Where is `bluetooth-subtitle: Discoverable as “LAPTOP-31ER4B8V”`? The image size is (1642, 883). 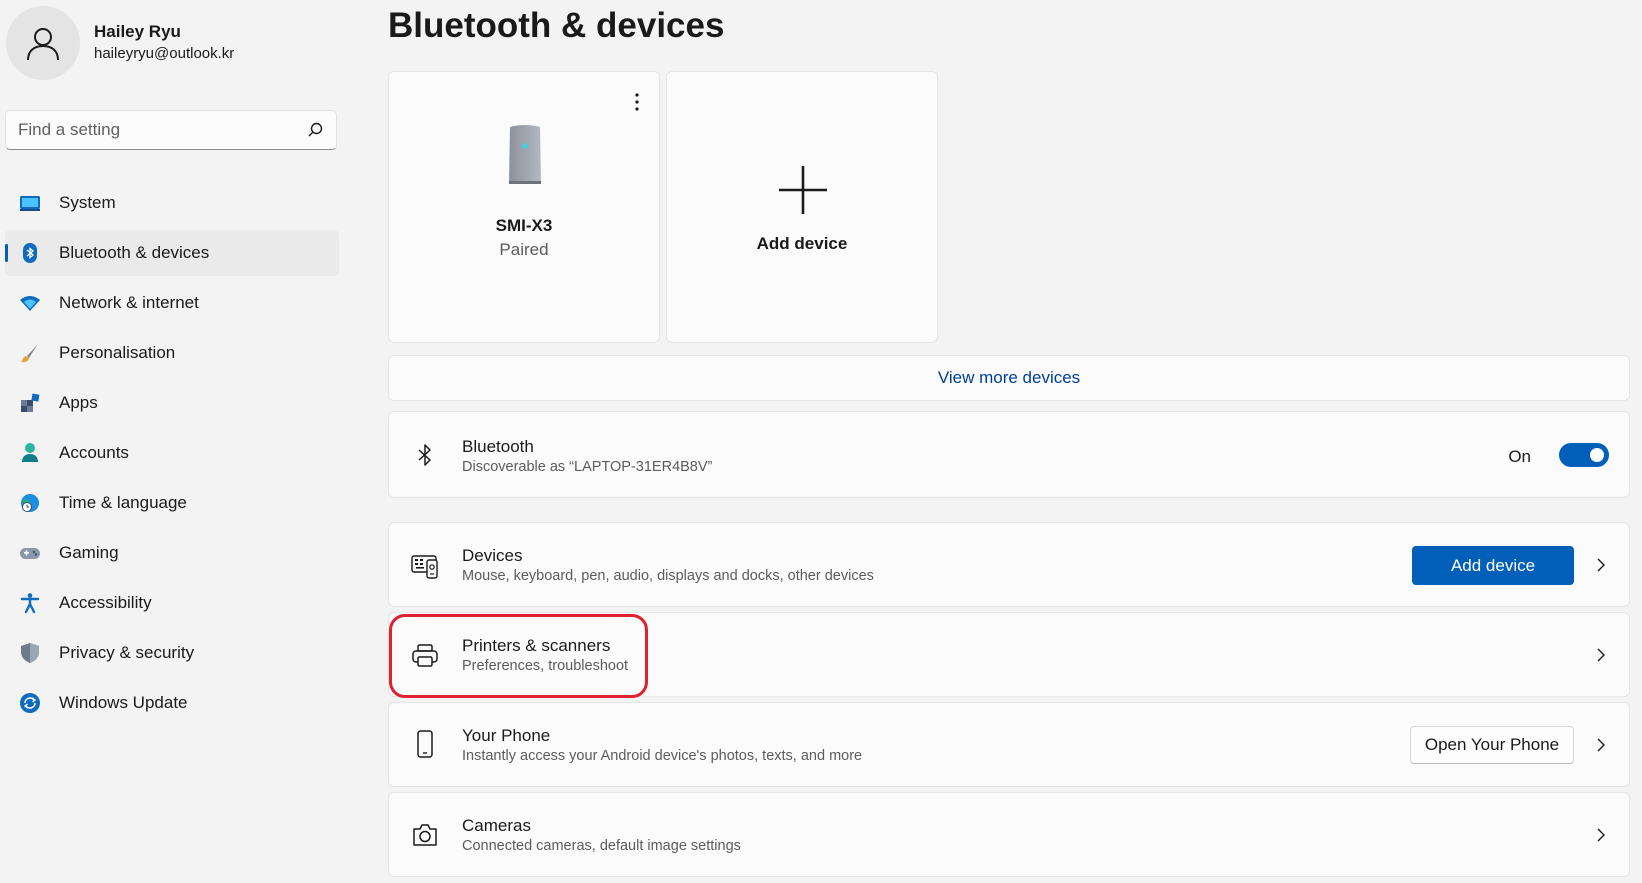 bluetooth-subtitle: Discoverable as “LAPTOP-31ER4B8V” is located at coordinates (587, 467).